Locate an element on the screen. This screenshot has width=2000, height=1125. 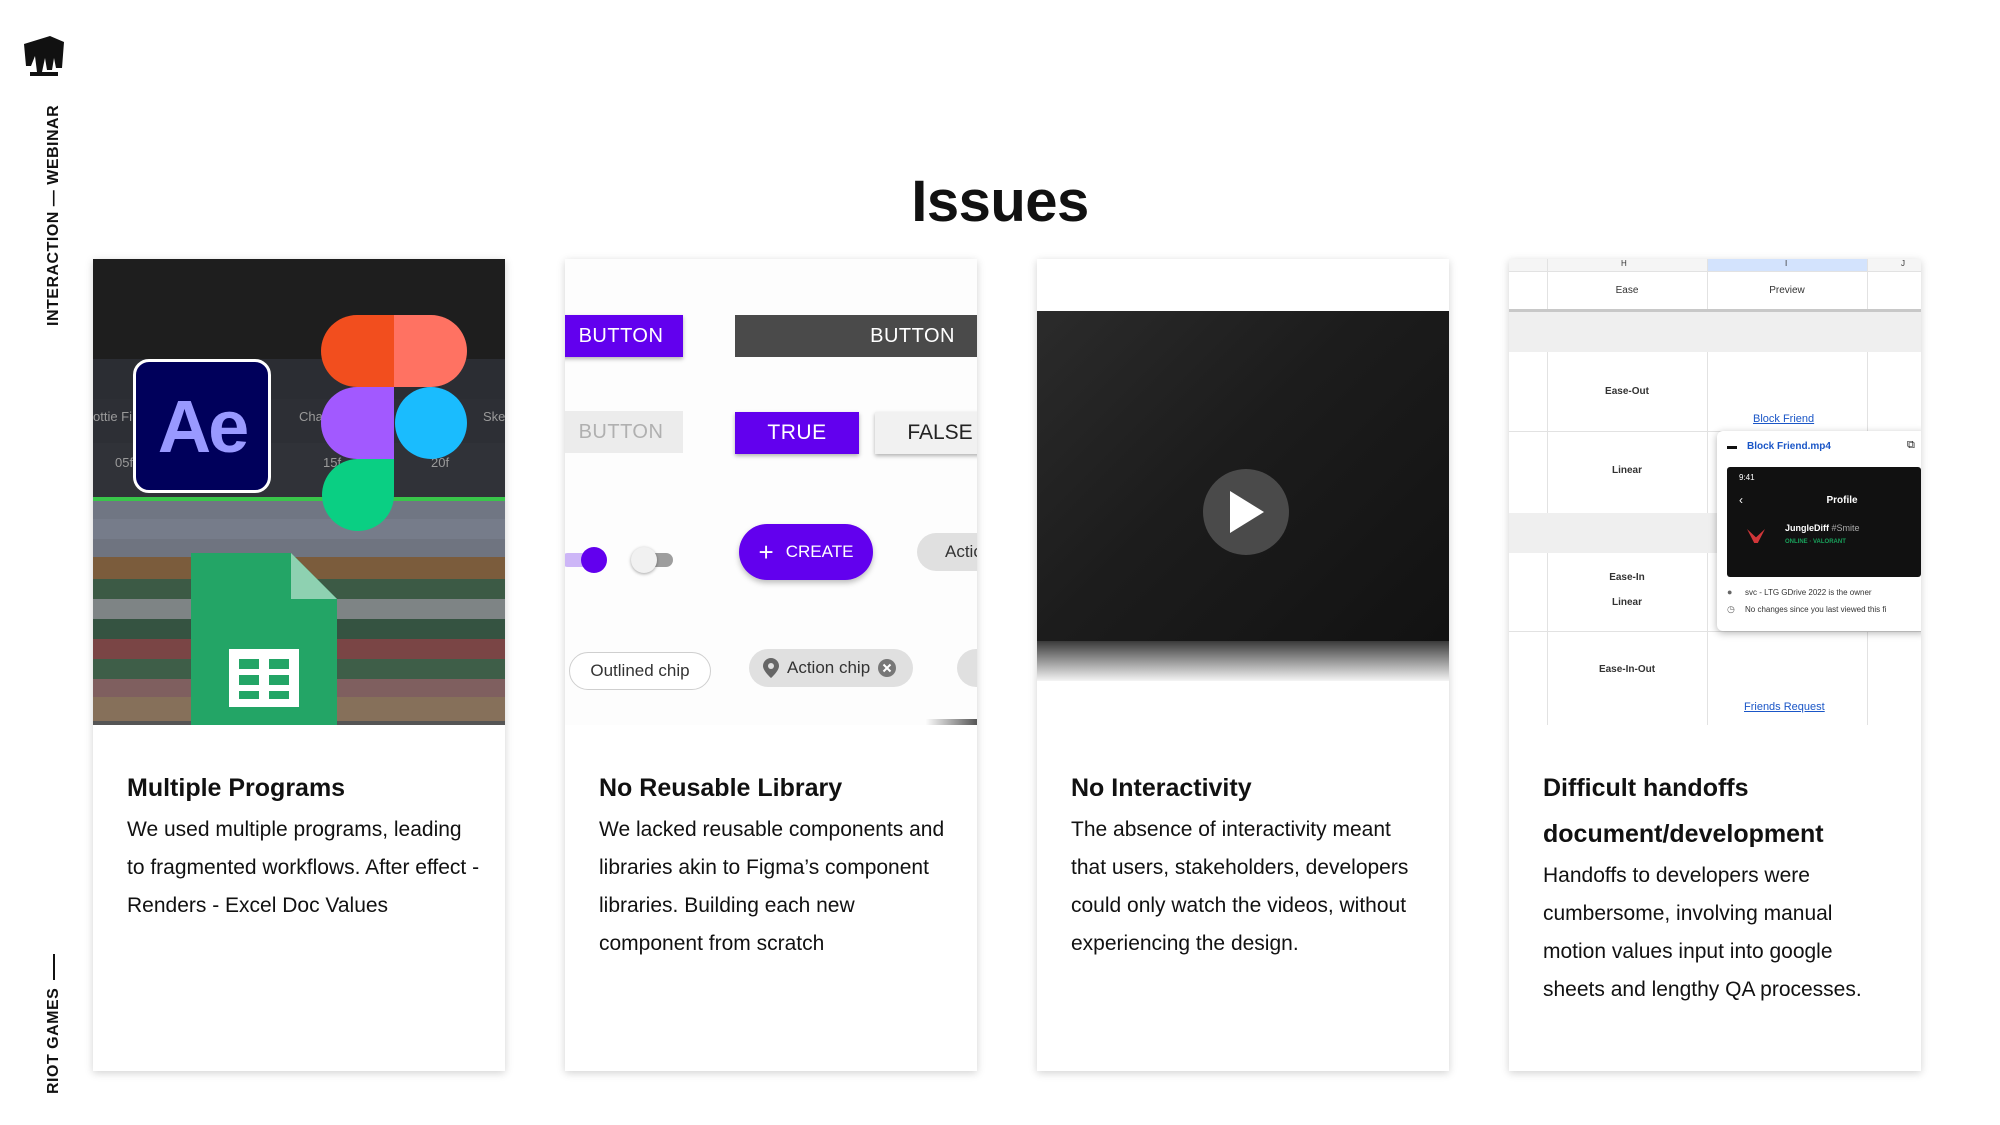
switch-off-knob is located at coordinates (644, 560).